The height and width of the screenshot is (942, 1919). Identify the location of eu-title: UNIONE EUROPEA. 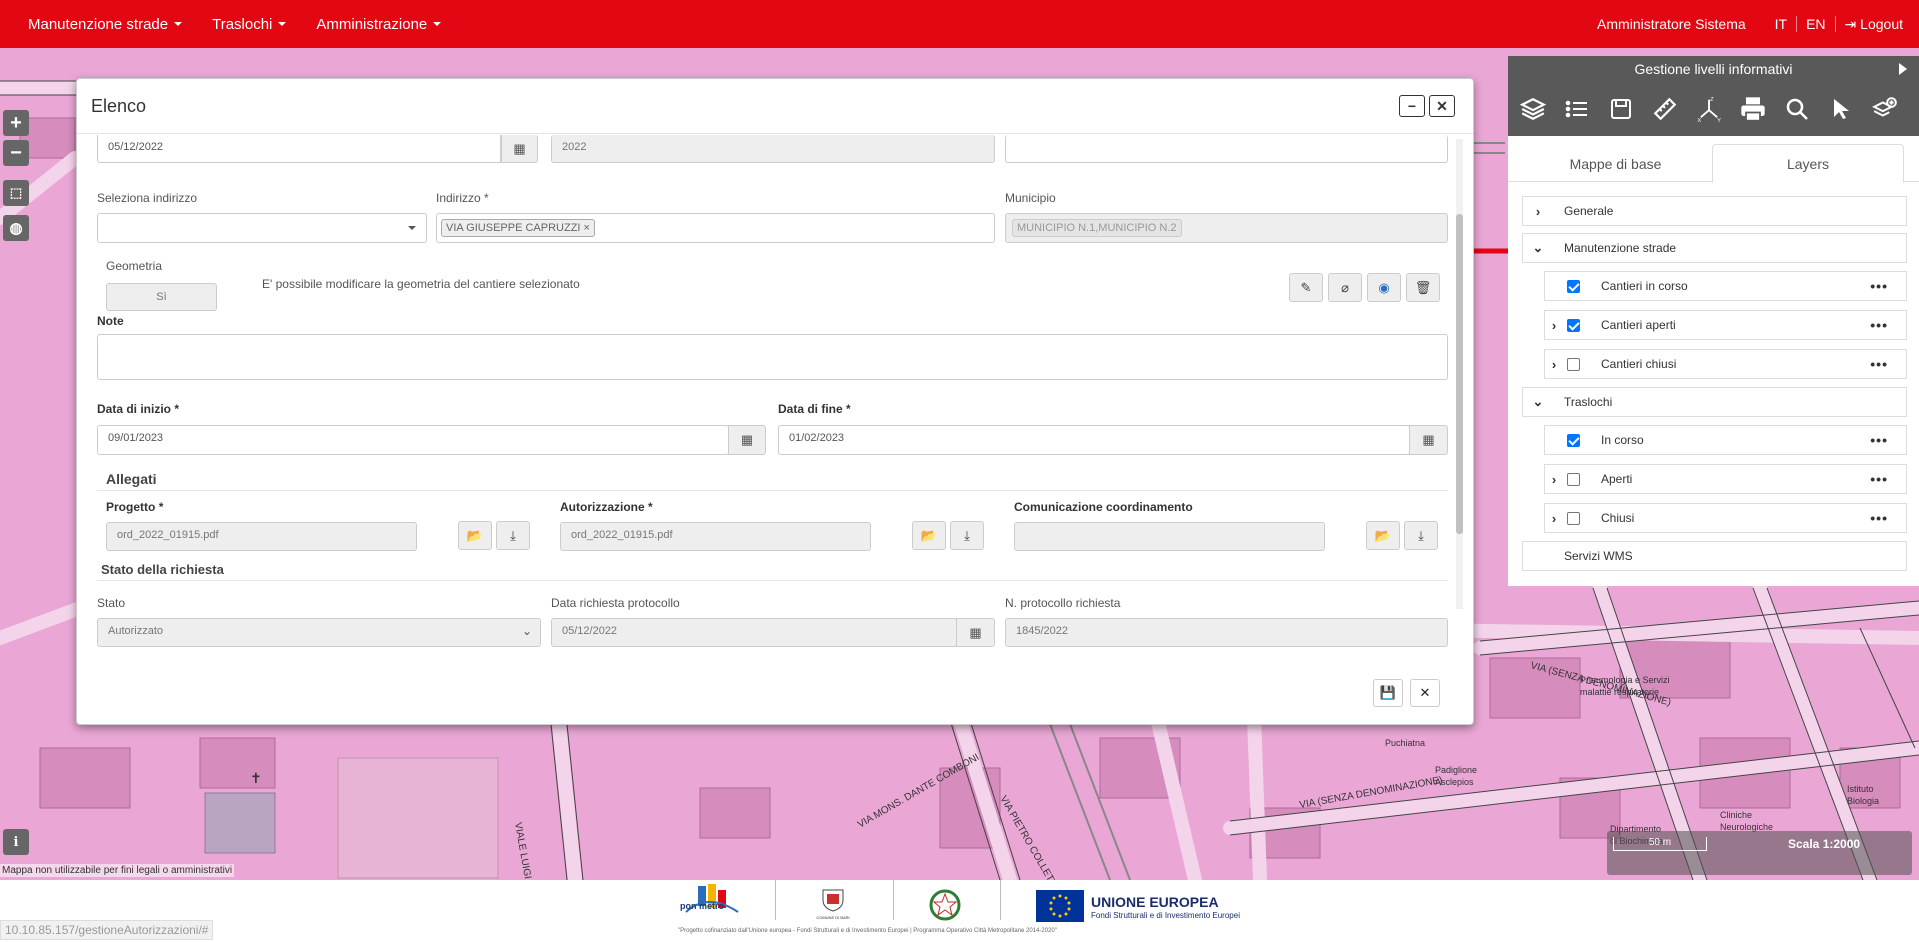
(1155, 902).